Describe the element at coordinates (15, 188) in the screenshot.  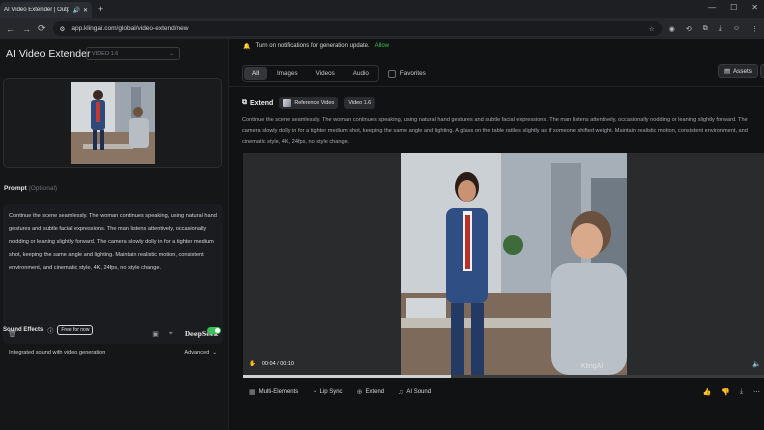
I see `prompt-label-text: Prompt` at that location.